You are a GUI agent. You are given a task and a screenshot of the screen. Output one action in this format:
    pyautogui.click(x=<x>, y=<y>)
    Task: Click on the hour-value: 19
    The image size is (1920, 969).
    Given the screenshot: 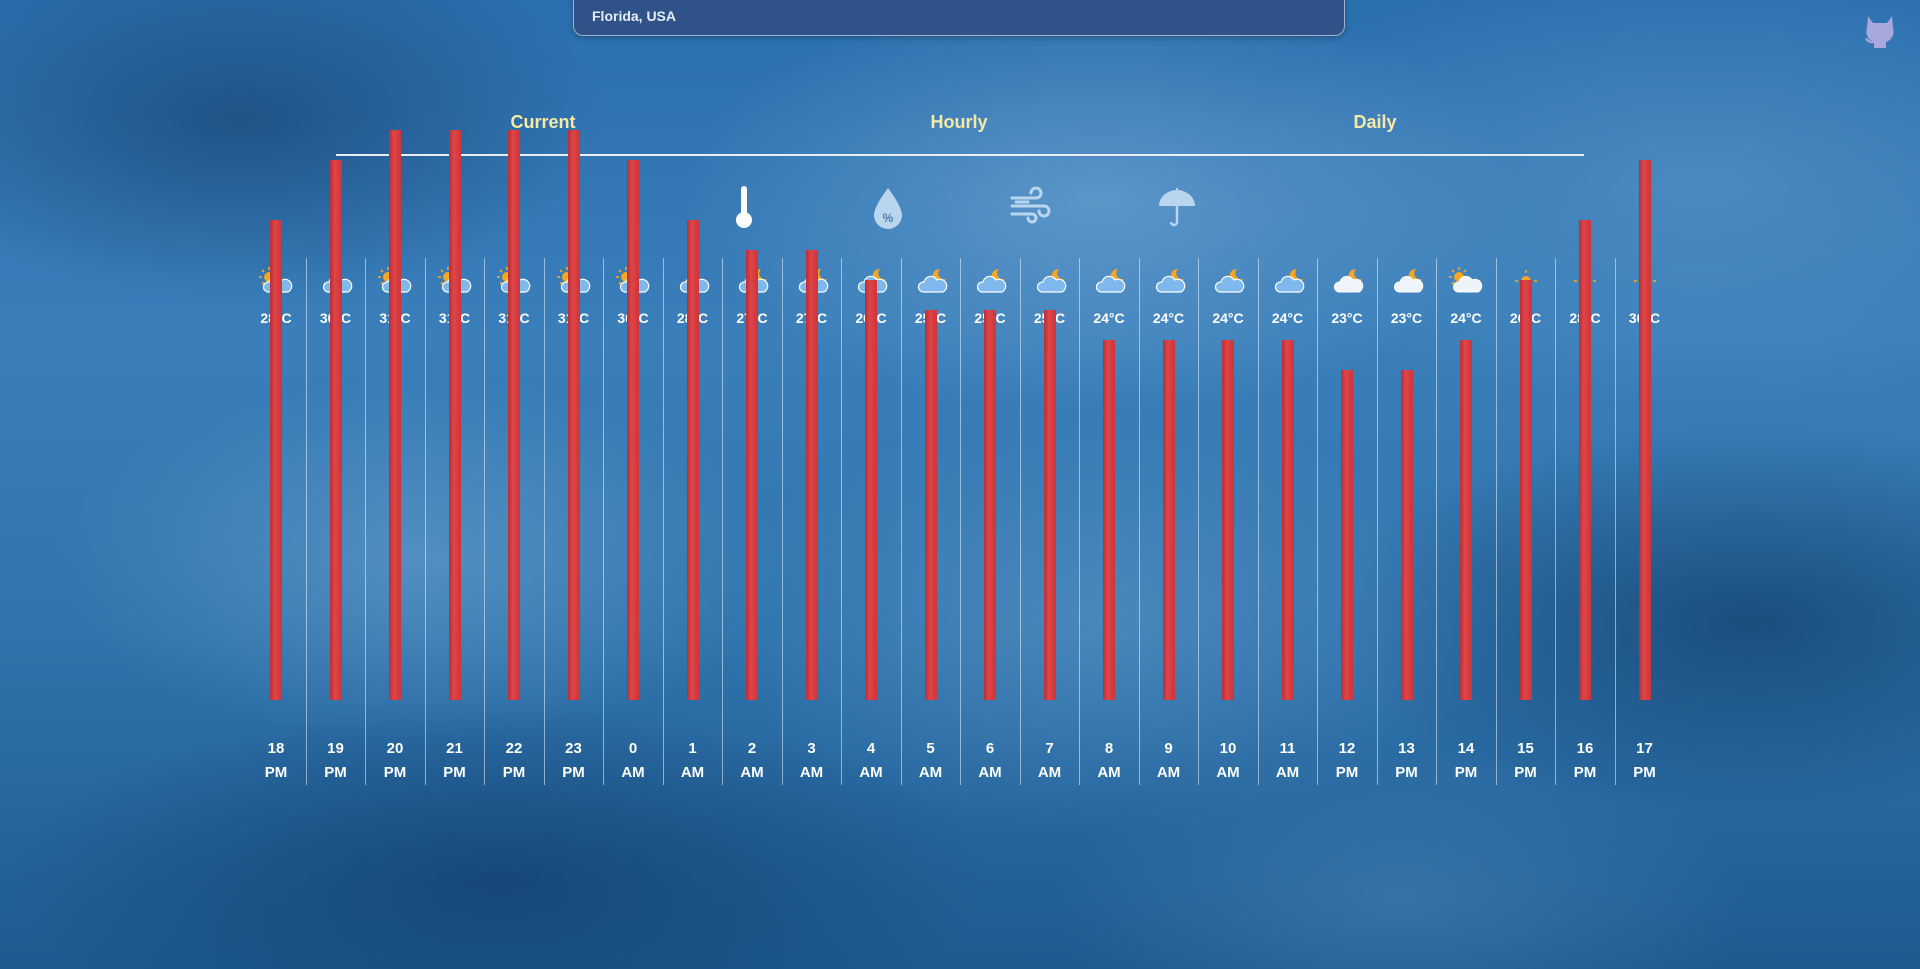 What is the action you would take?
    pyautogui.click(x=335, y=748)
    